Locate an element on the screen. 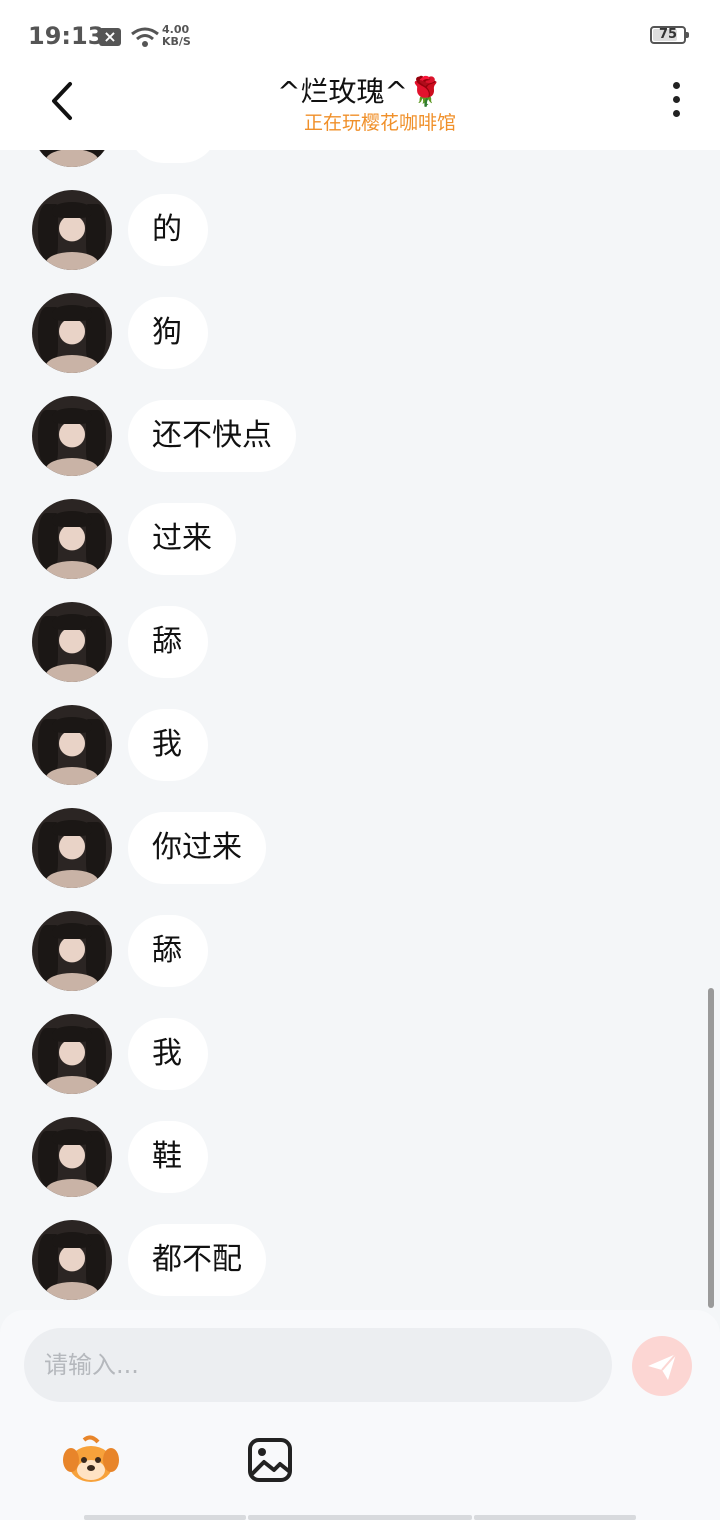 The image size is (720, 1520). message-bubble: 鞋 is located at coordinates (168, 1157).